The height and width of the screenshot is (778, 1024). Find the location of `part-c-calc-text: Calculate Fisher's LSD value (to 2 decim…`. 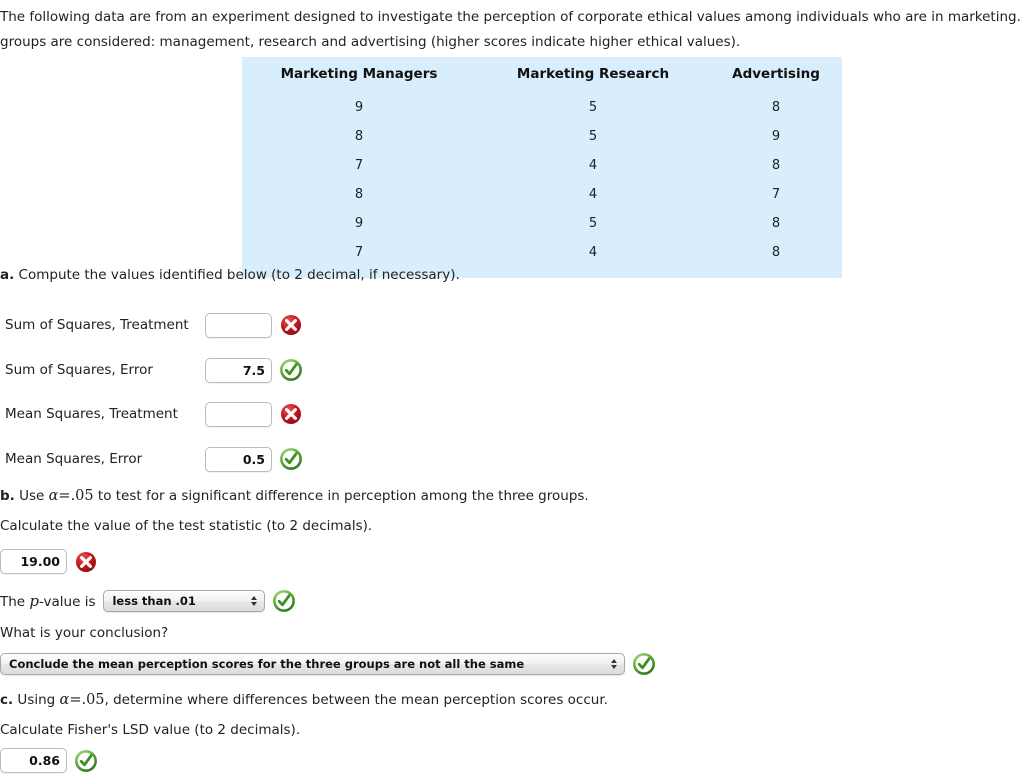

part-c-calc-text: Calculate Fisher's LSD value (to 2 decim… is located at coordinates (150, 730).